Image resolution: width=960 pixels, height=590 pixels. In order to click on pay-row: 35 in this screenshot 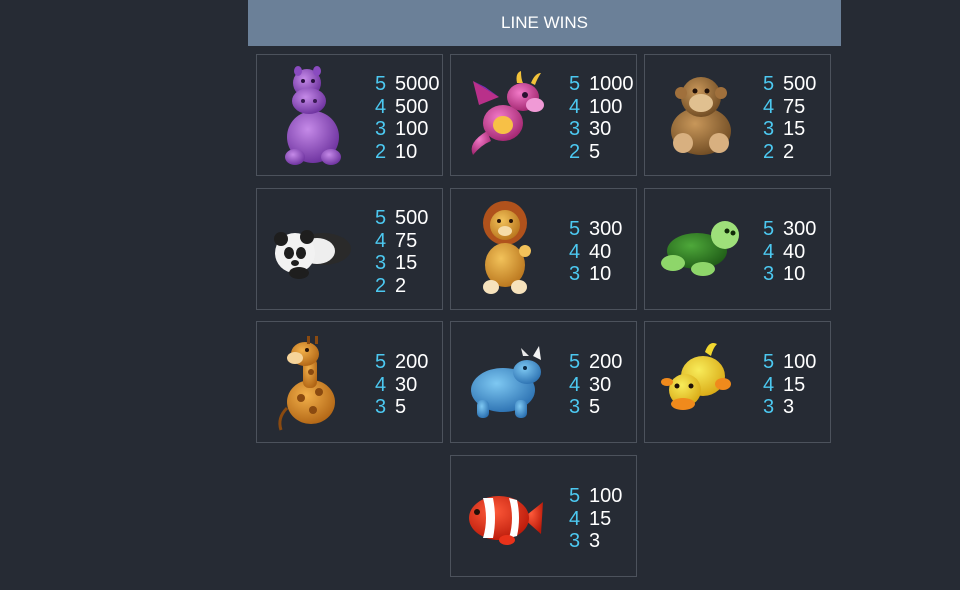, I will do `click(401, 407)`.